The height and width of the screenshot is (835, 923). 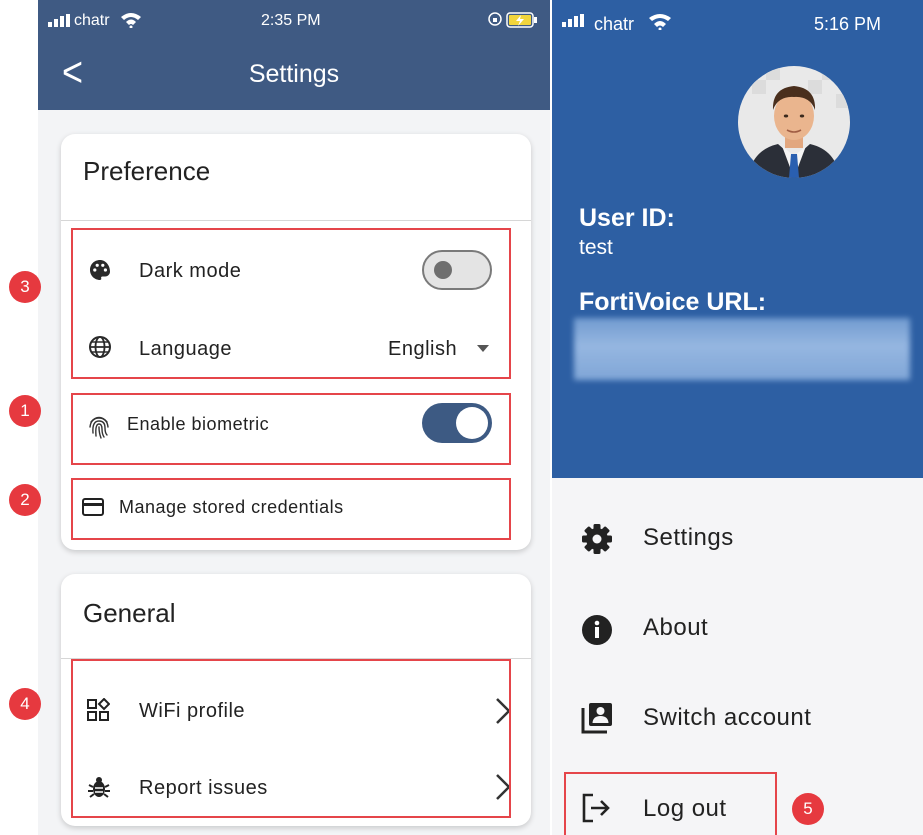 I want to click on user-id-value: test, so click(x=596, y=247).